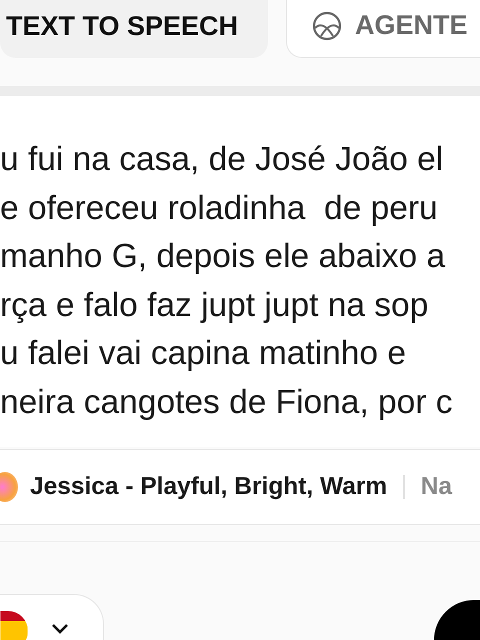  Describe the element at coordinates (327, 26) in the screenshot. I see `globe-icon` at that location.